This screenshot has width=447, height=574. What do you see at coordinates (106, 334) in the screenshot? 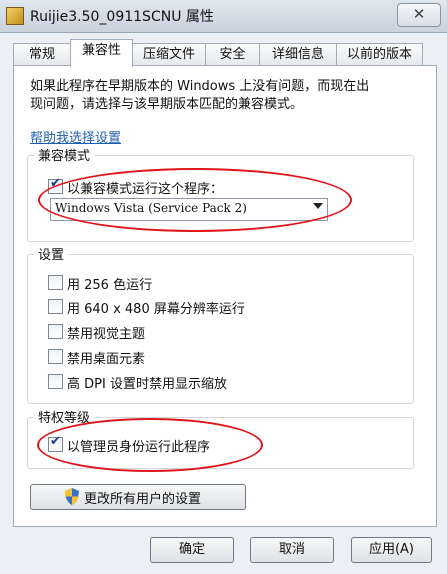
I see `setting-label: 禁用视觉主题` at bounding box center [106, 334].